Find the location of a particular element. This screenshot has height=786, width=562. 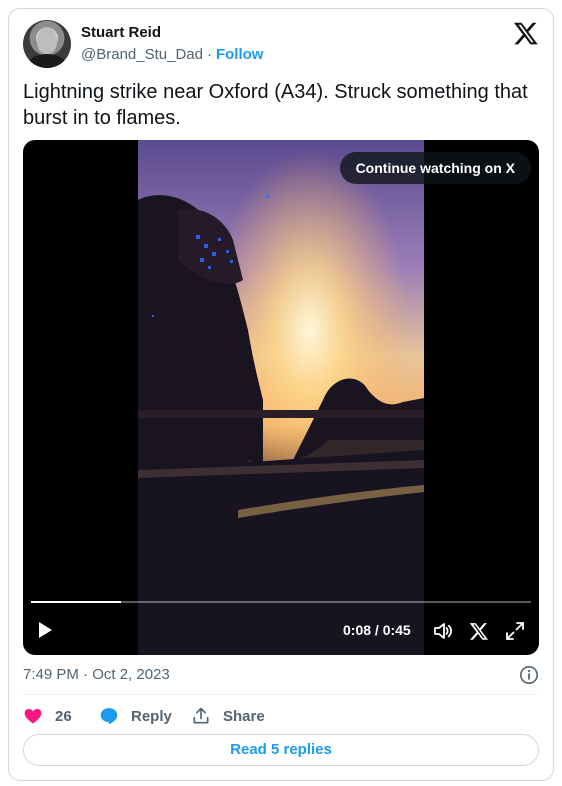

x-logo-icon is located at coordinates (526, 33).